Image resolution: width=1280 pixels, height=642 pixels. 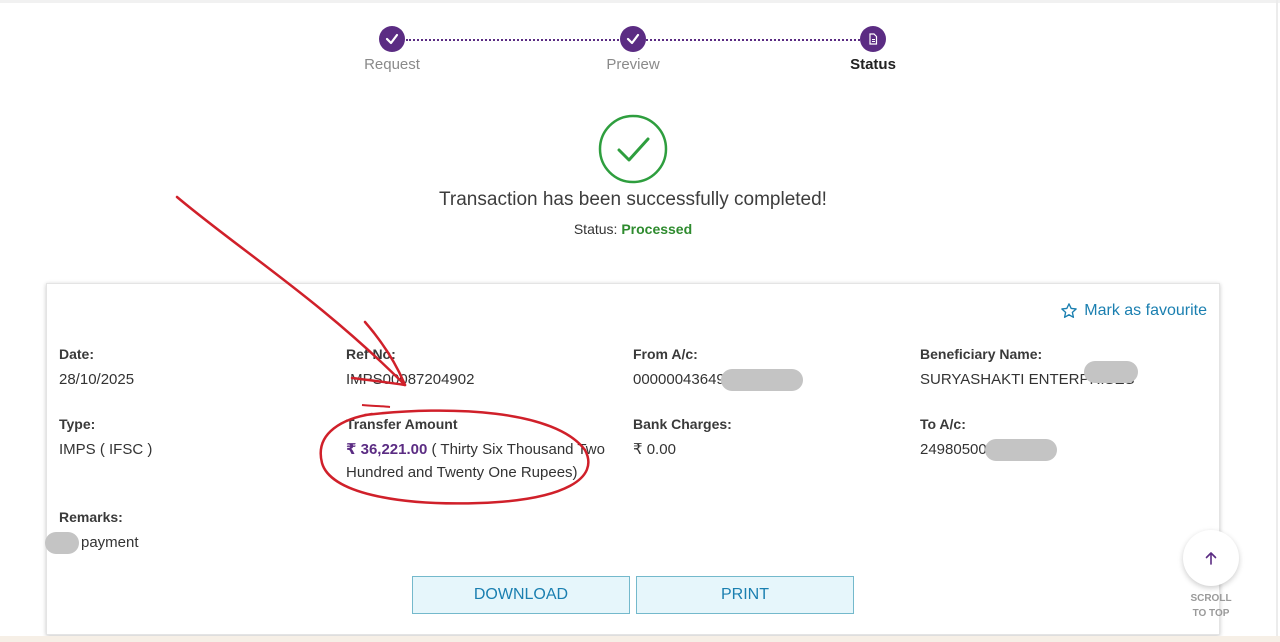 I want to click on field-value: IMPS00087204902, so click(x=410, y=379).